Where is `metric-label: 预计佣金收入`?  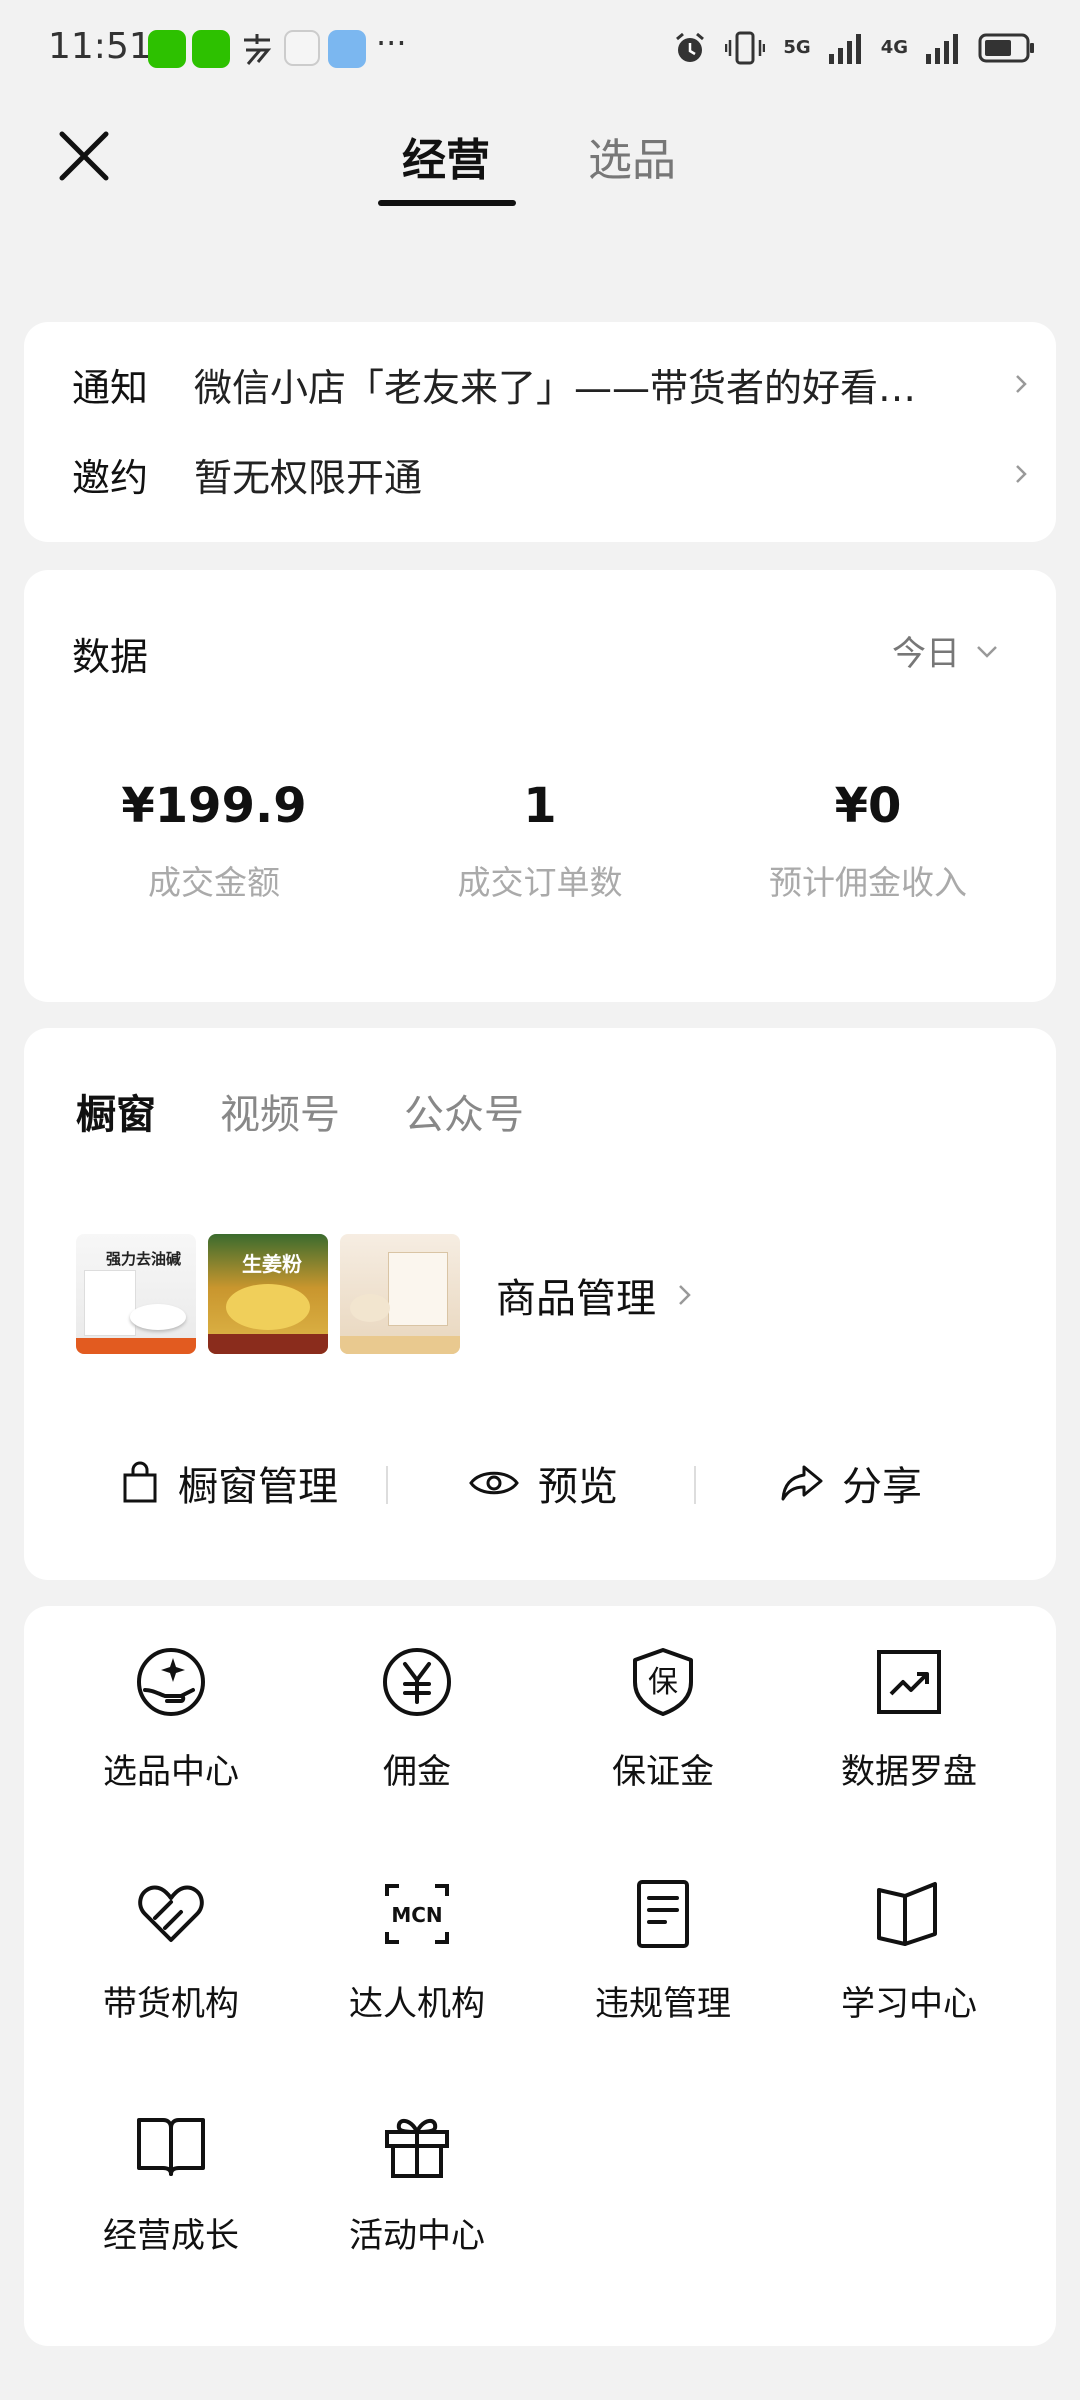 metric-label: 预计佣金收入 is located at coordinates (868, 882).